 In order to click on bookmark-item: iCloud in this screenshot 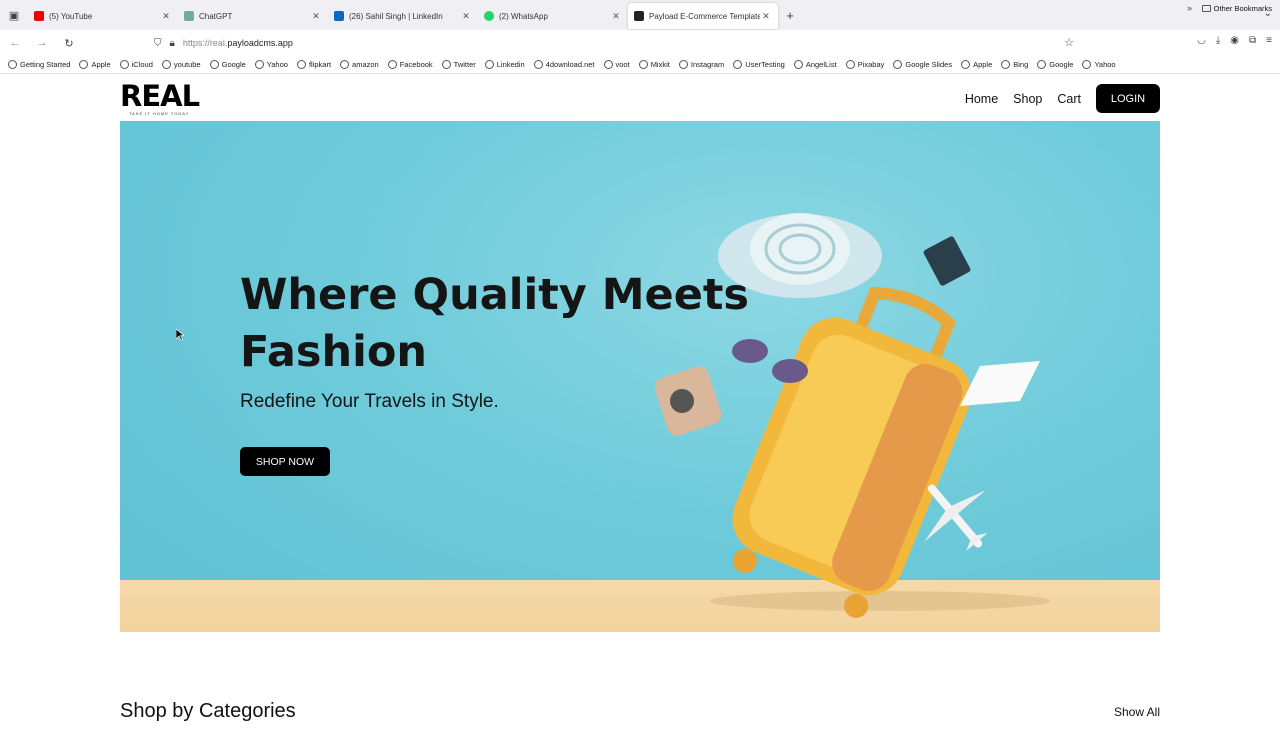, I will do `click(136, 64)`.